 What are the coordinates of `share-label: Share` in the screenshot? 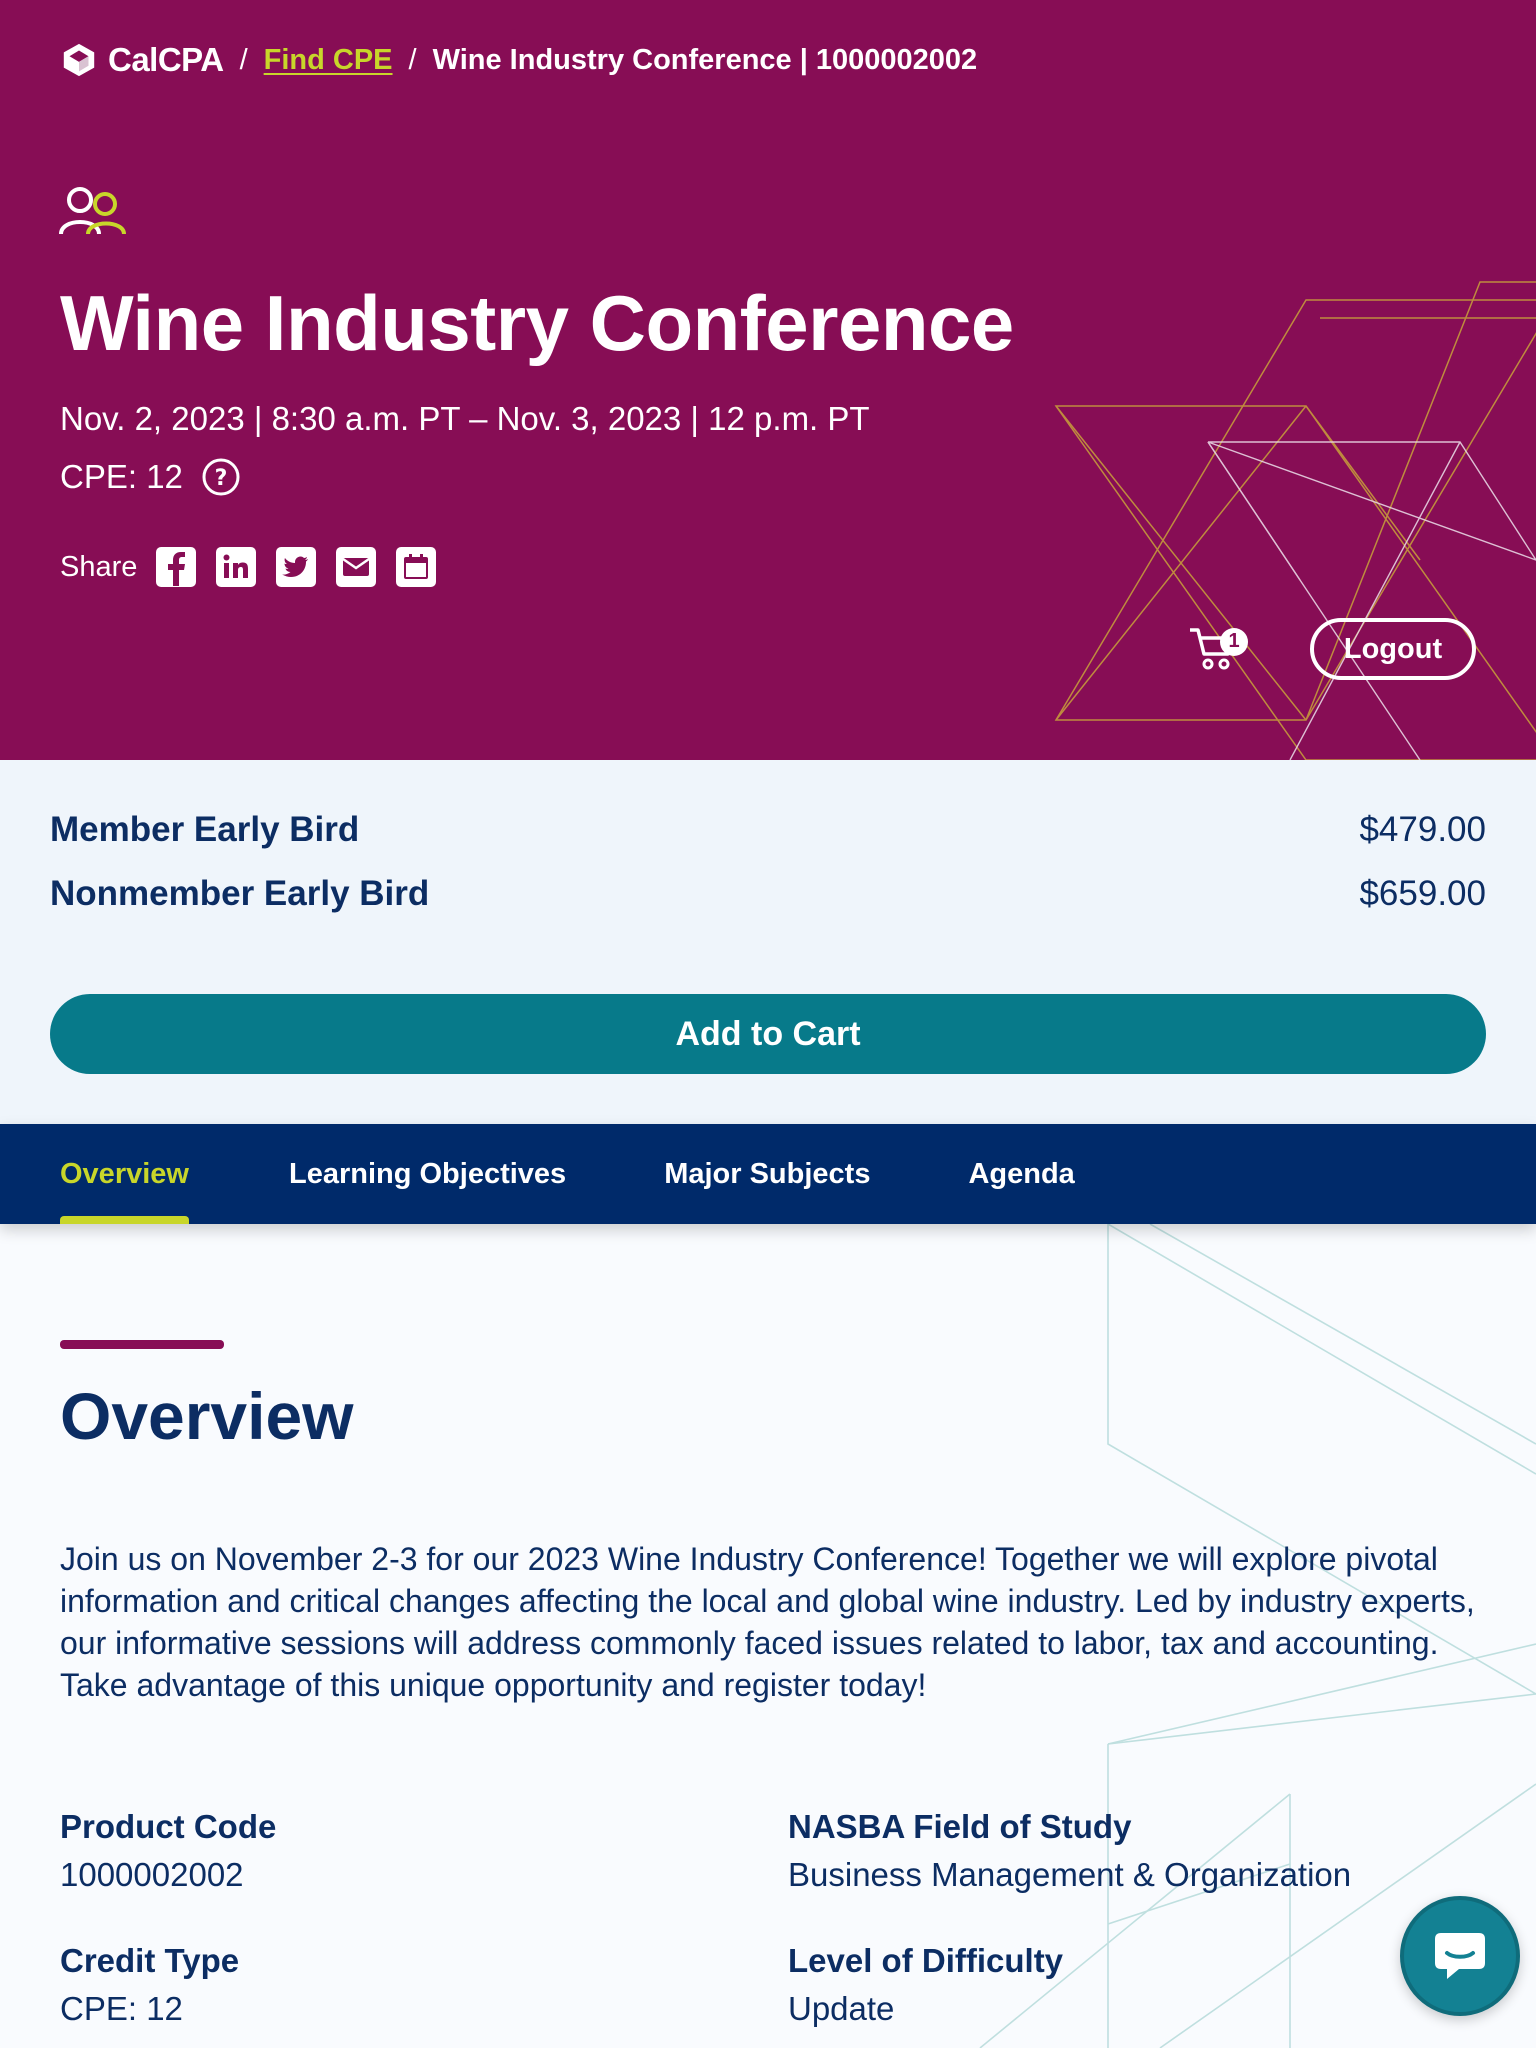 It's located at (99, 566).